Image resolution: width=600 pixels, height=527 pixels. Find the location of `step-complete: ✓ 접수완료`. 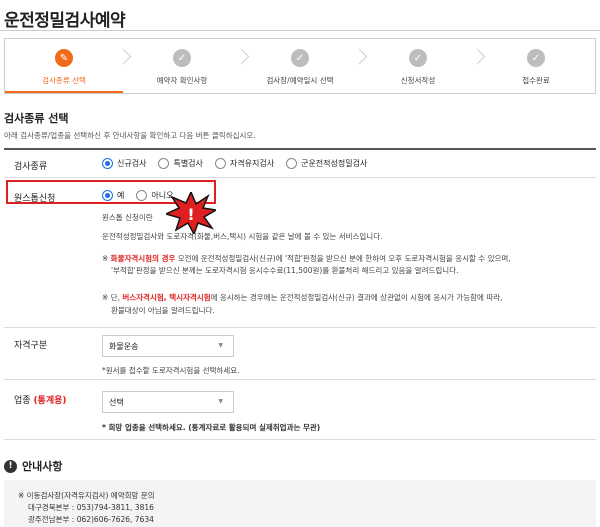

step-complete: ✓ 접수완료 is located at coordinates (536, 66).